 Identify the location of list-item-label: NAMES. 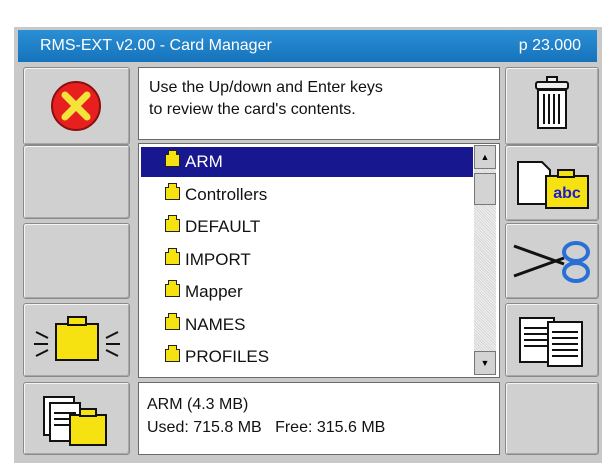
(215, 324).